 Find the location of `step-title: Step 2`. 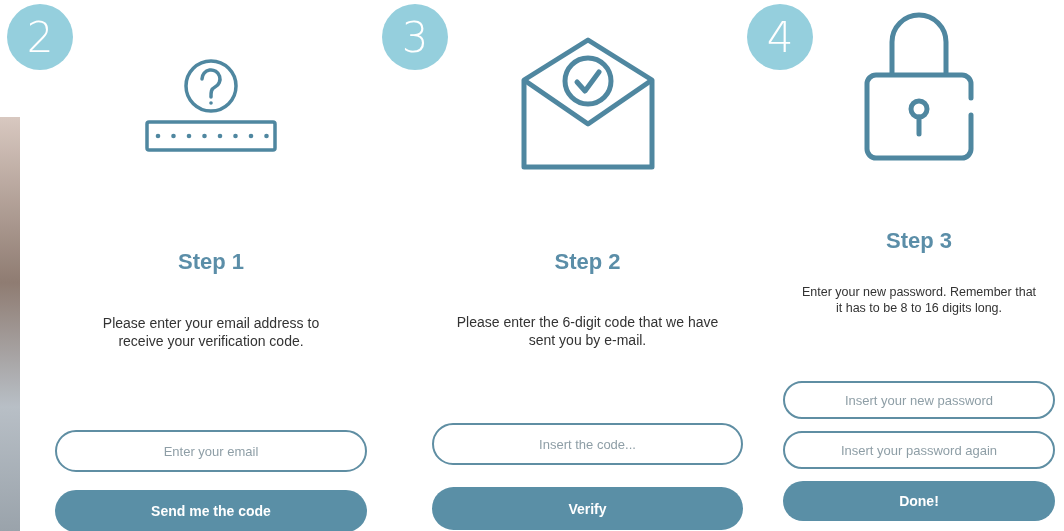

step-title: Step 2 is located at coordinates (587, 262).